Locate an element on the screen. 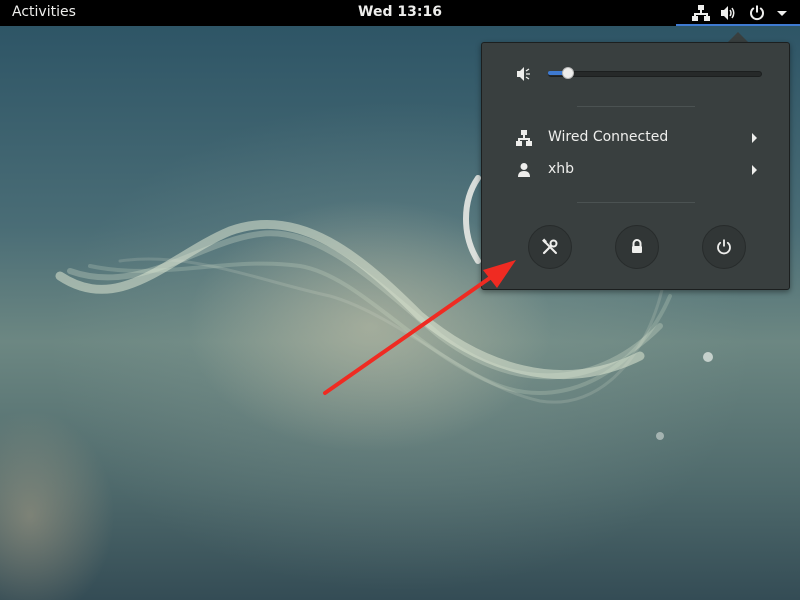 The height and width of the screenshot is (600, 800). settings-button is located at coordinates (550, 247).